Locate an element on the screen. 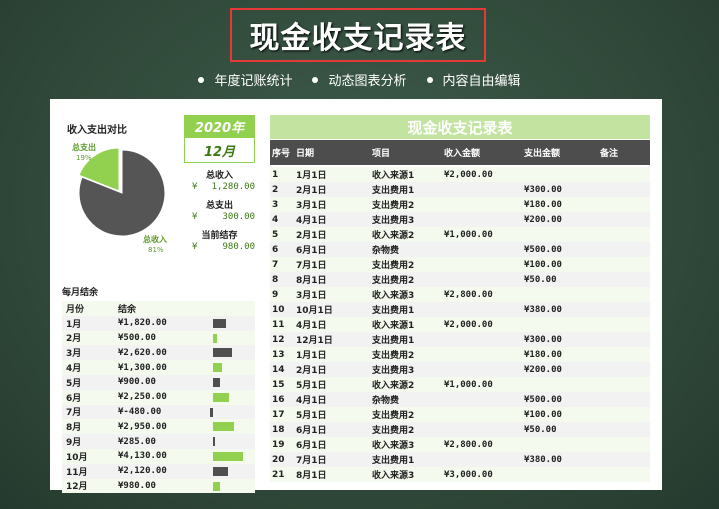  monthly-row: 10月 ¥4,130.00 is located at coordinates (158, 456).